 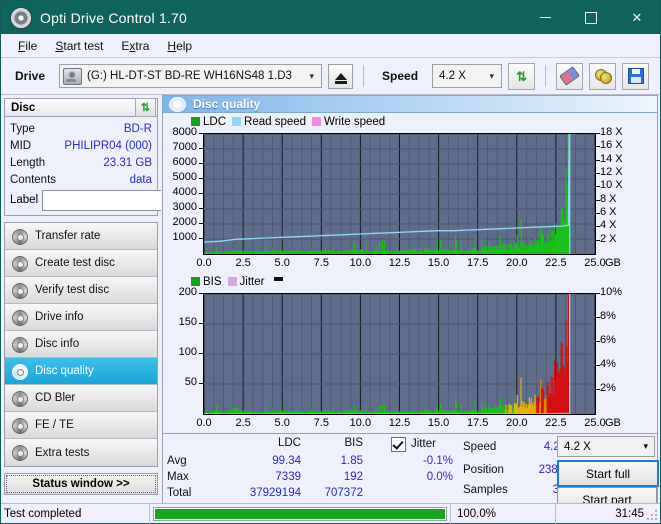 I want to click on minimize-button, so click(x=545, y=17).